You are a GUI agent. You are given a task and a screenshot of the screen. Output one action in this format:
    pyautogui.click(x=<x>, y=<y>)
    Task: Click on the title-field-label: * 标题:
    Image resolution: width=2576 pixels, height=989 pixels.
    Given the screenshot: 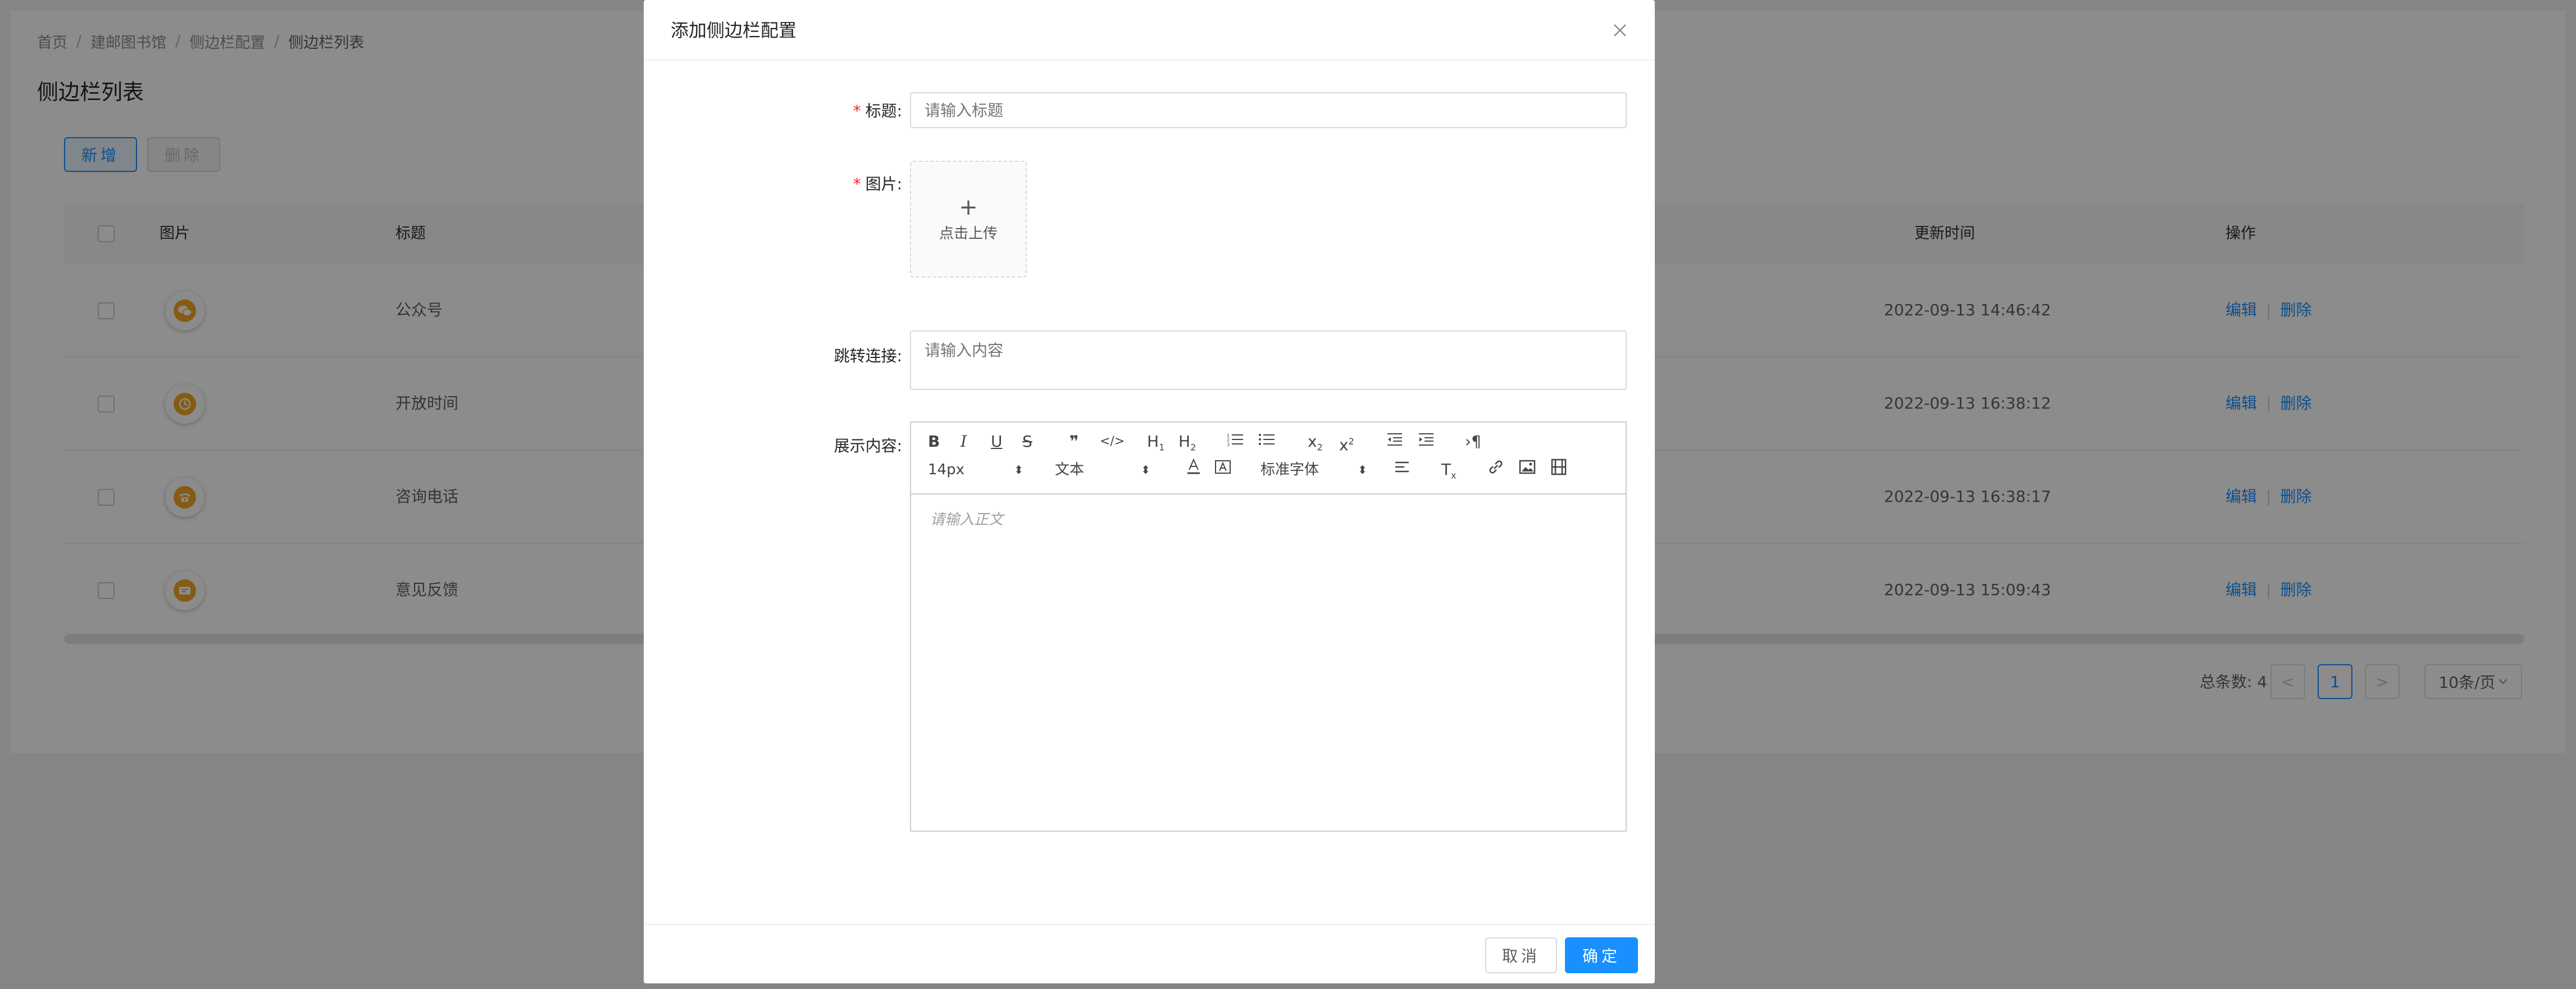 What is the action you would take?
    pyautogui.click(x=877, y=110)
    